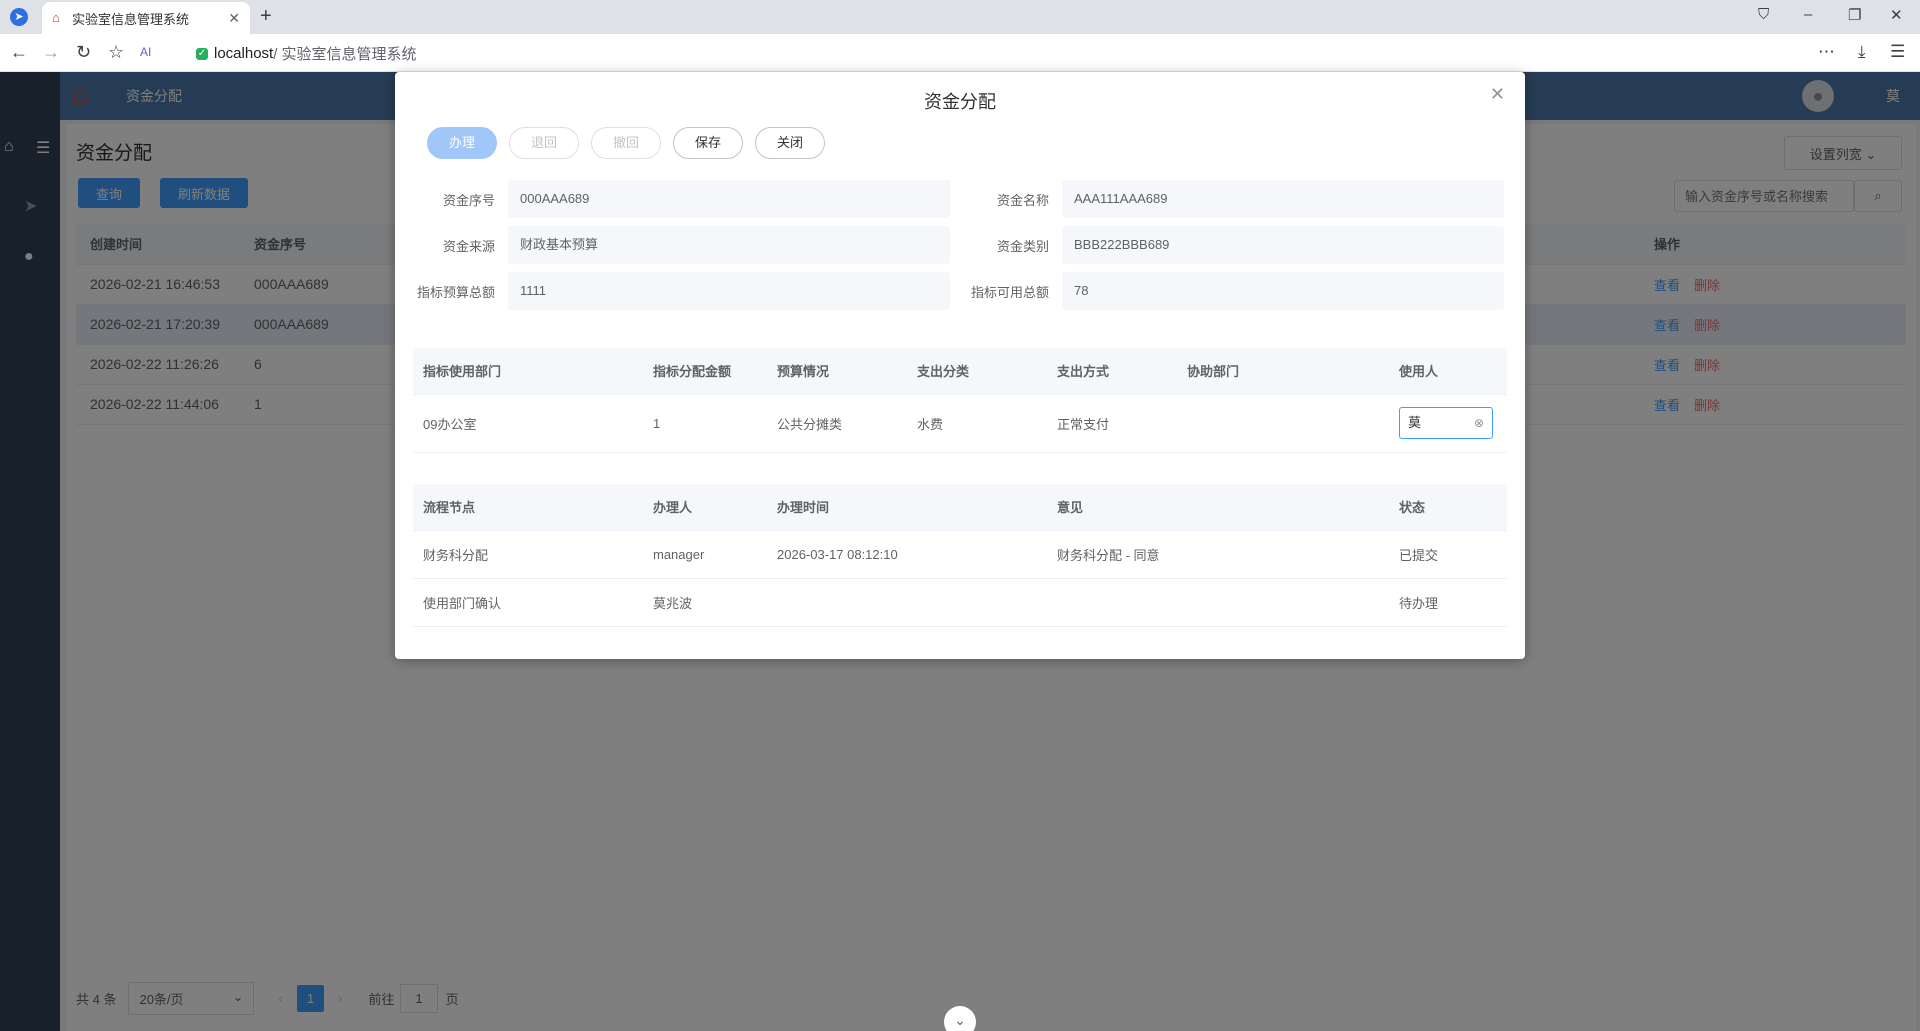 This screenshot has width=1920, height=1031. Describe the element at coordinates (705, 507) in the screenshot. I see `col-handler: 办理人` at that location.